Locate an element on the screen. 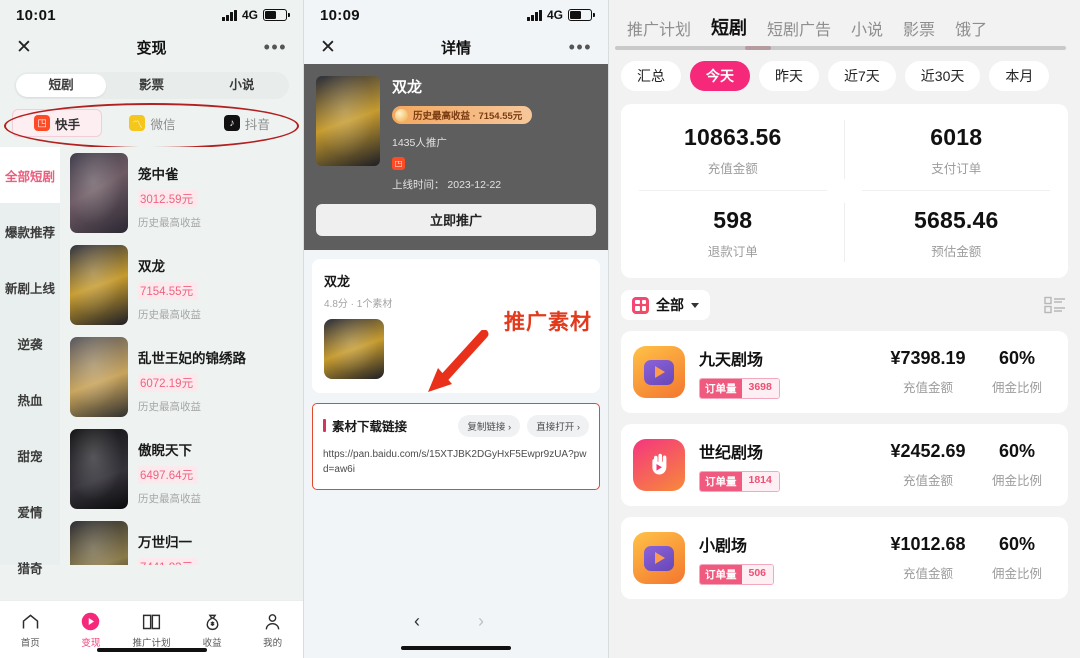 The width and height of the screenshot is (1080, 658). stat-value: 598 is located at coordinates (733, 220).